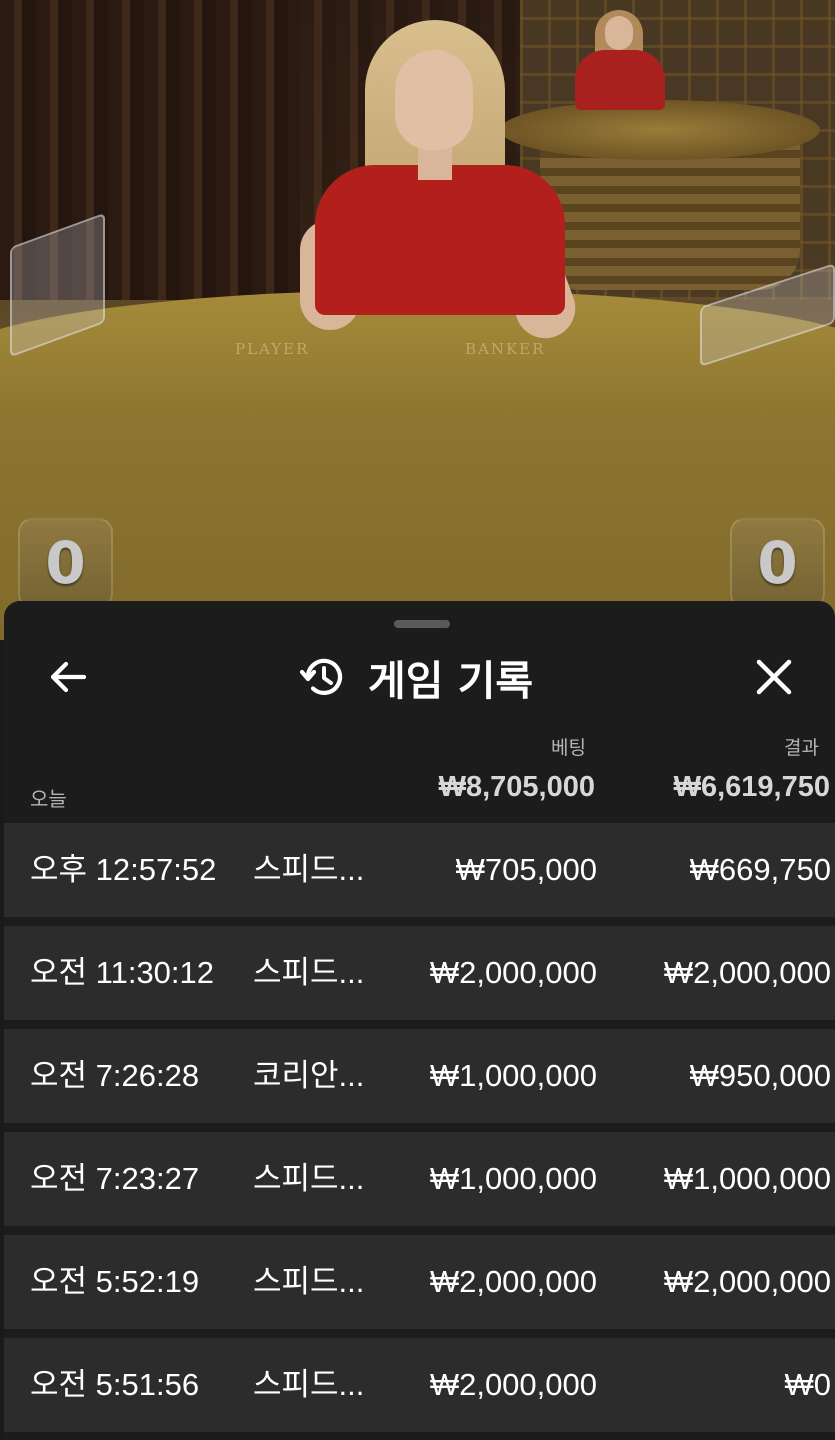 This screenshot has width=835, height=1440. What do you see at coordinates (760, 869) in the screenshot?
I see `row-result: ₩669,750` at bounding box center [760, 869].